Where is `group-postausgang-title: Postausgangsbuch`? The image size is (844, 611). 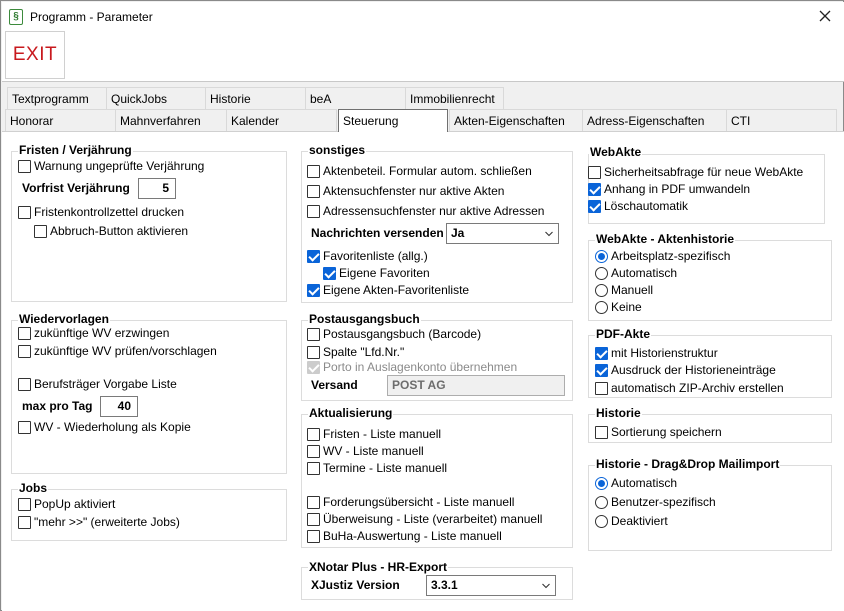
group-postausgang-title: Postausgangsbuch is located at coordinates (364, 319).